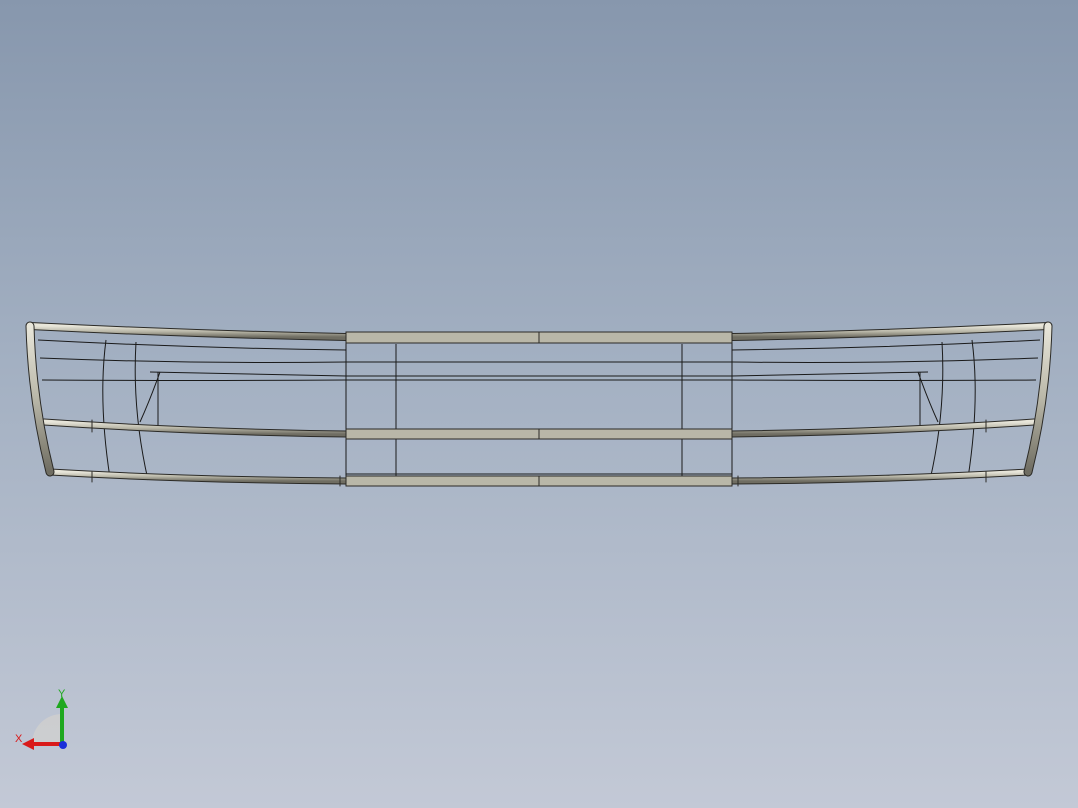  Describe the element at coordinates (62, 694) in the screenshot. I see `y-axis-label: Y` at that location.